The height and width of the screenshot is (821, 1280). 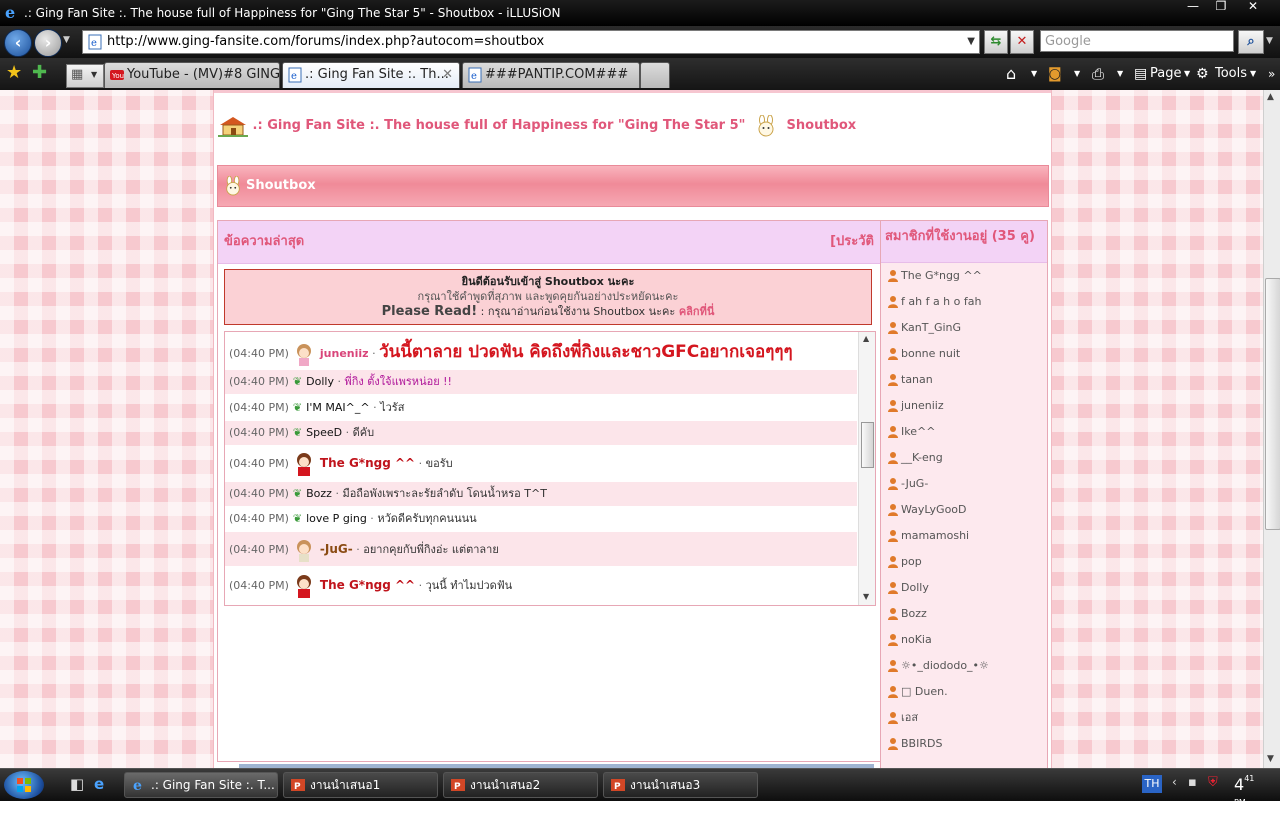 I want to click on tab-pantip: e ###PANTIP.COM###, so click(x=551, y=75).